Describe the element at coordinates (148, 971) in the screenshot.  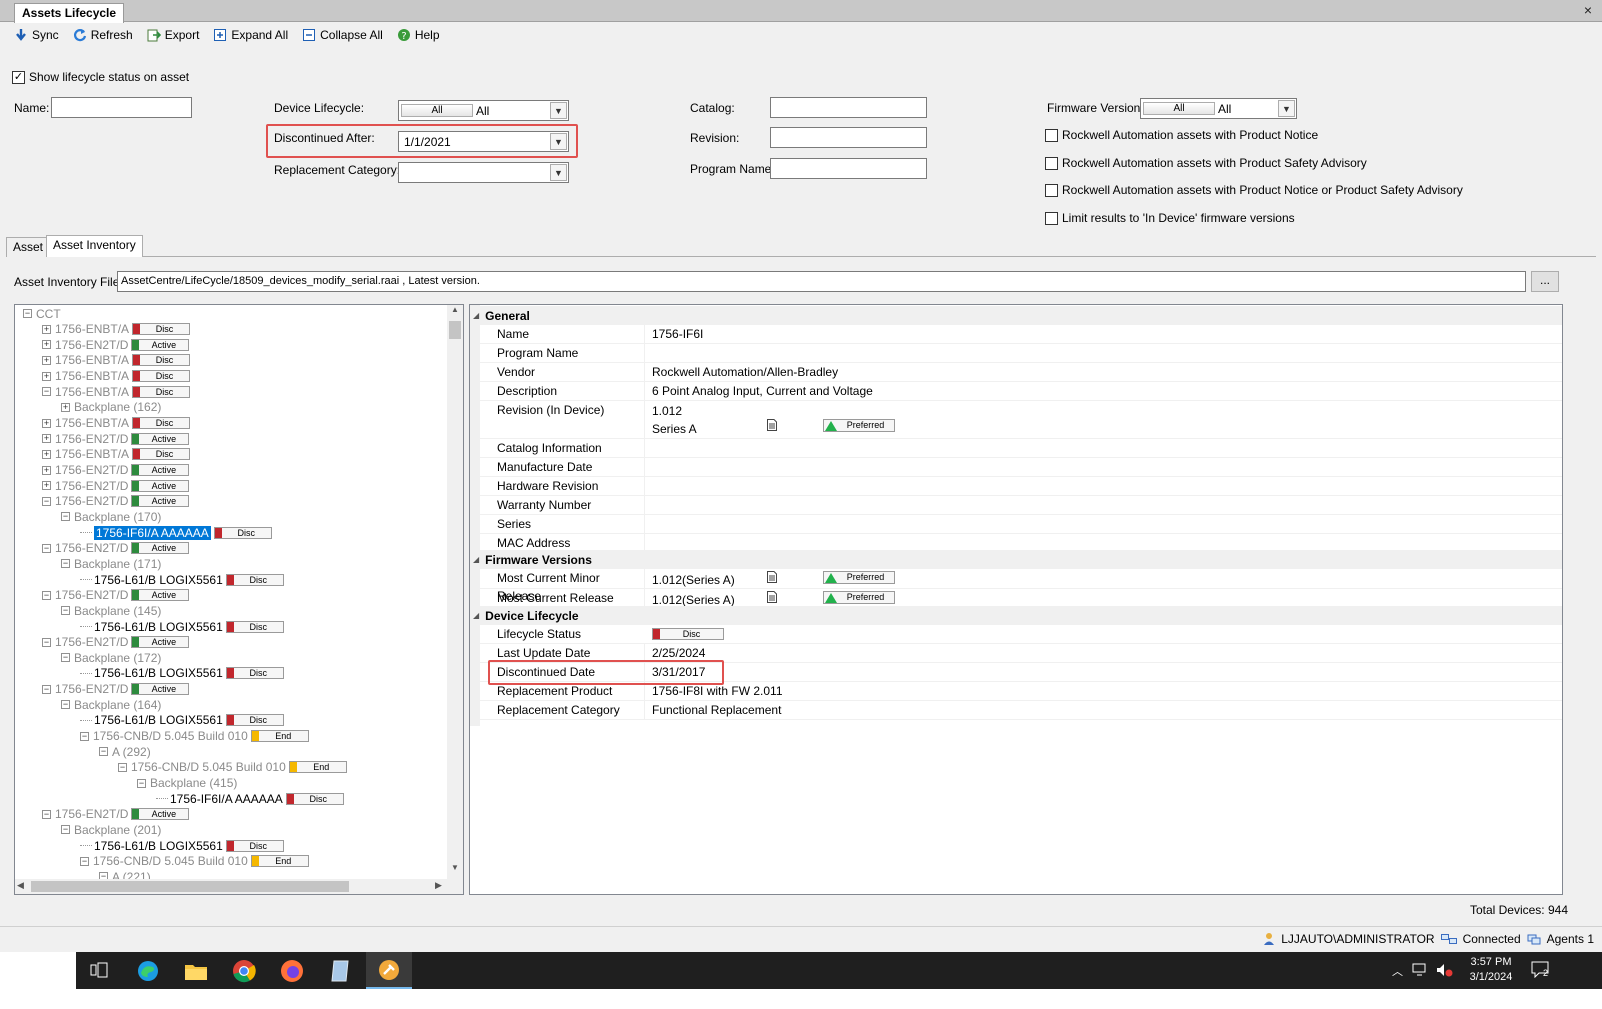
I see `edge-browser-icon` at that location.